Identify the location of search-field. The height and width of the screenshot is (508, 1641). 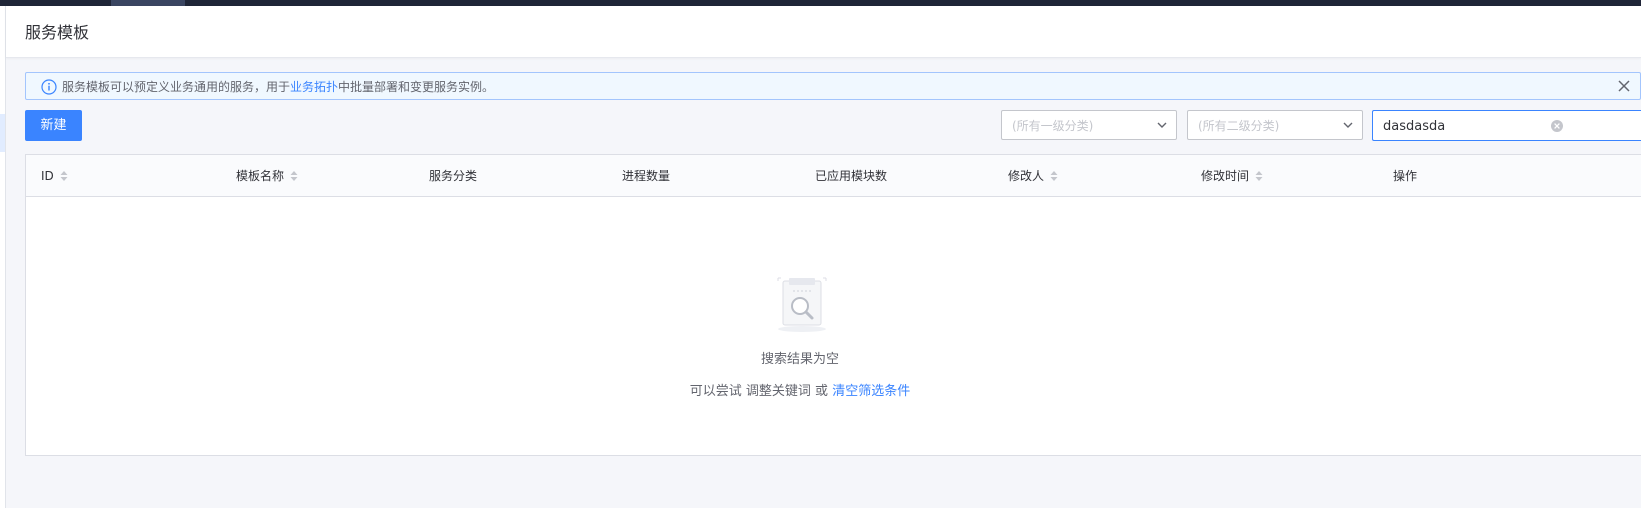
(1506, 125).